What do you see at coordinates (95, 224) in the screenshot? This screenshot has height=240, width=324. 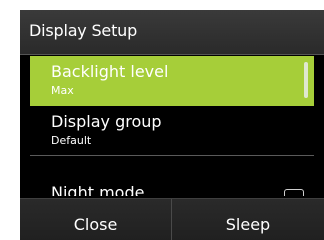 I see `close-button-label: Close` at bounding box center [95, 224].